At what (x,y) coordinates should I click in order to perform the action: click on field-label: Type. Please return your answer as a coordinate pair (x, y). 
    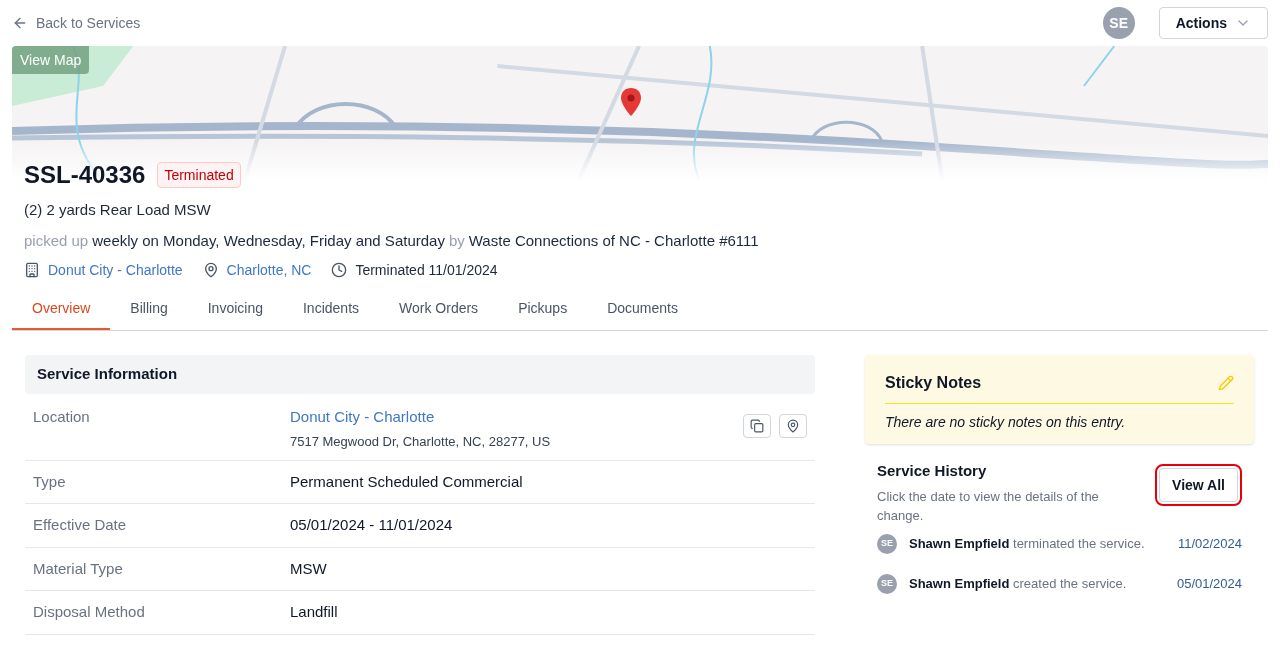
    Looking at the image, I should click on (50, 481).